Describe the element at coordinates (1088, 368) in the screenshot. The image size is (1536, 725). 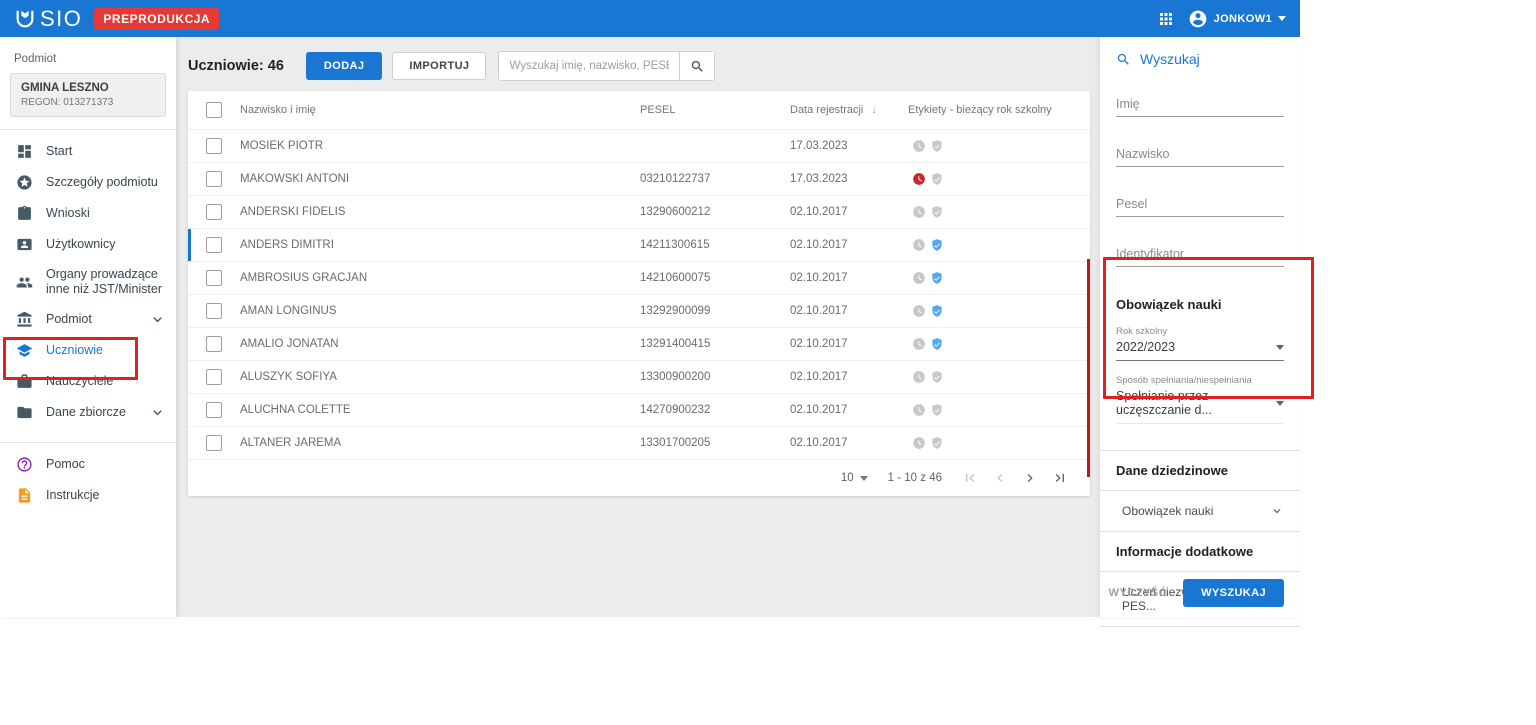
I see `scrollbar-thumb` at that location.